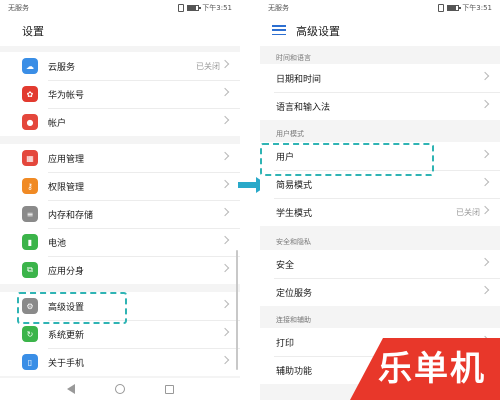 The height and width of the screenshot is (400, 500). Describe the element at coordinates (30, 214) in the screenshot. I see `storage-icon: ≡` at that location.